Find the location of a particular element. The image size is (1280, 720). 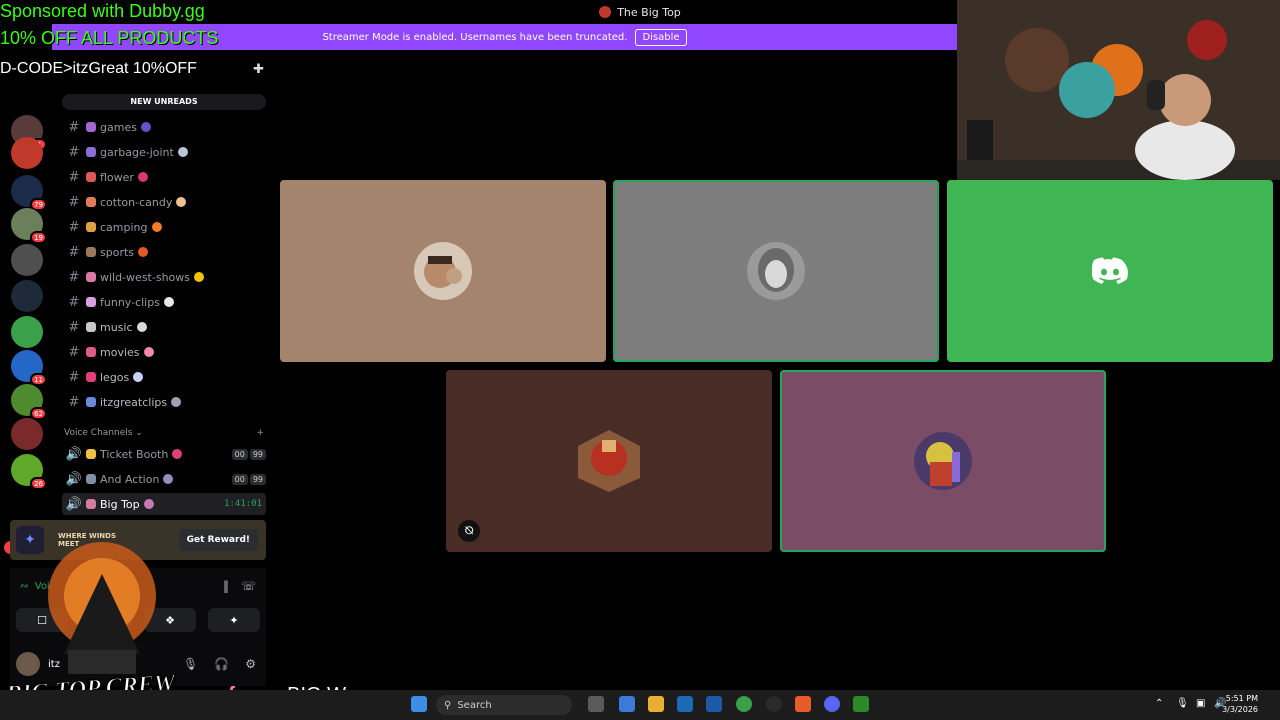

obs-icon is located at coordinates (774, 704).